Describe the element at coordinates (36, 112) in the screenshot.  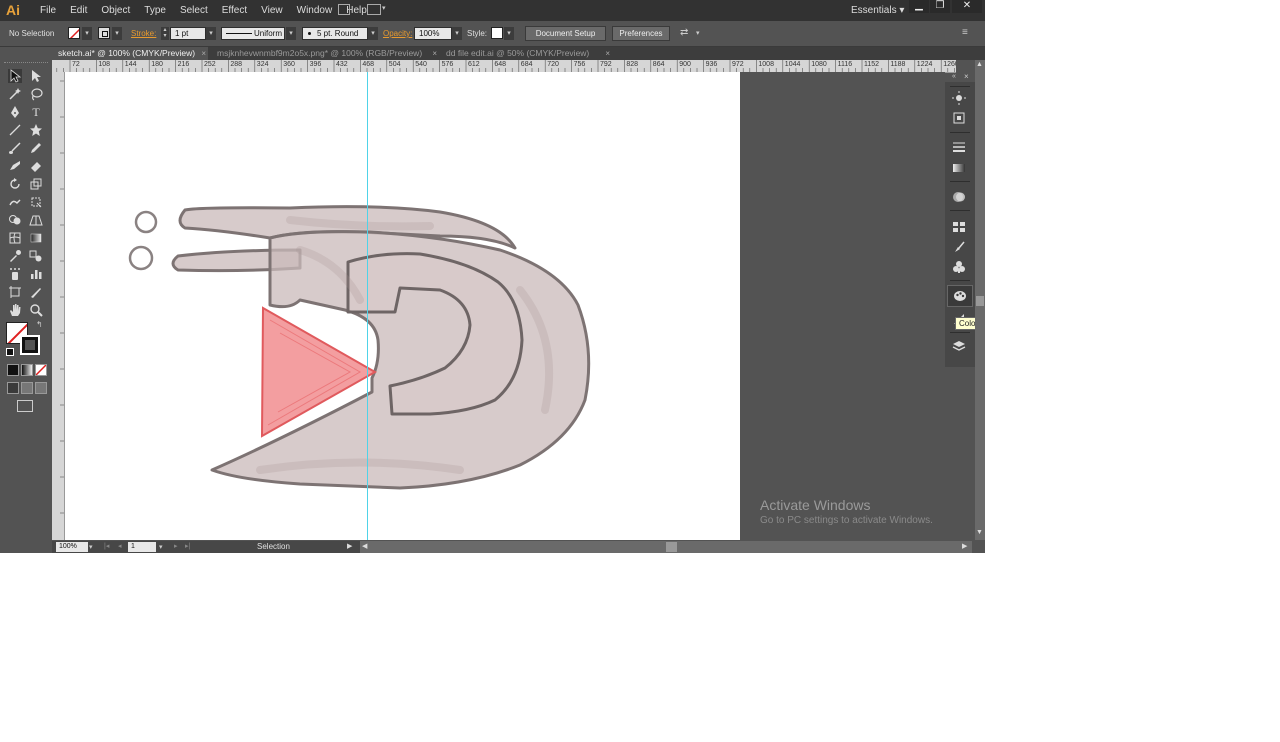
I see `type-tool-icon: T` at that location.